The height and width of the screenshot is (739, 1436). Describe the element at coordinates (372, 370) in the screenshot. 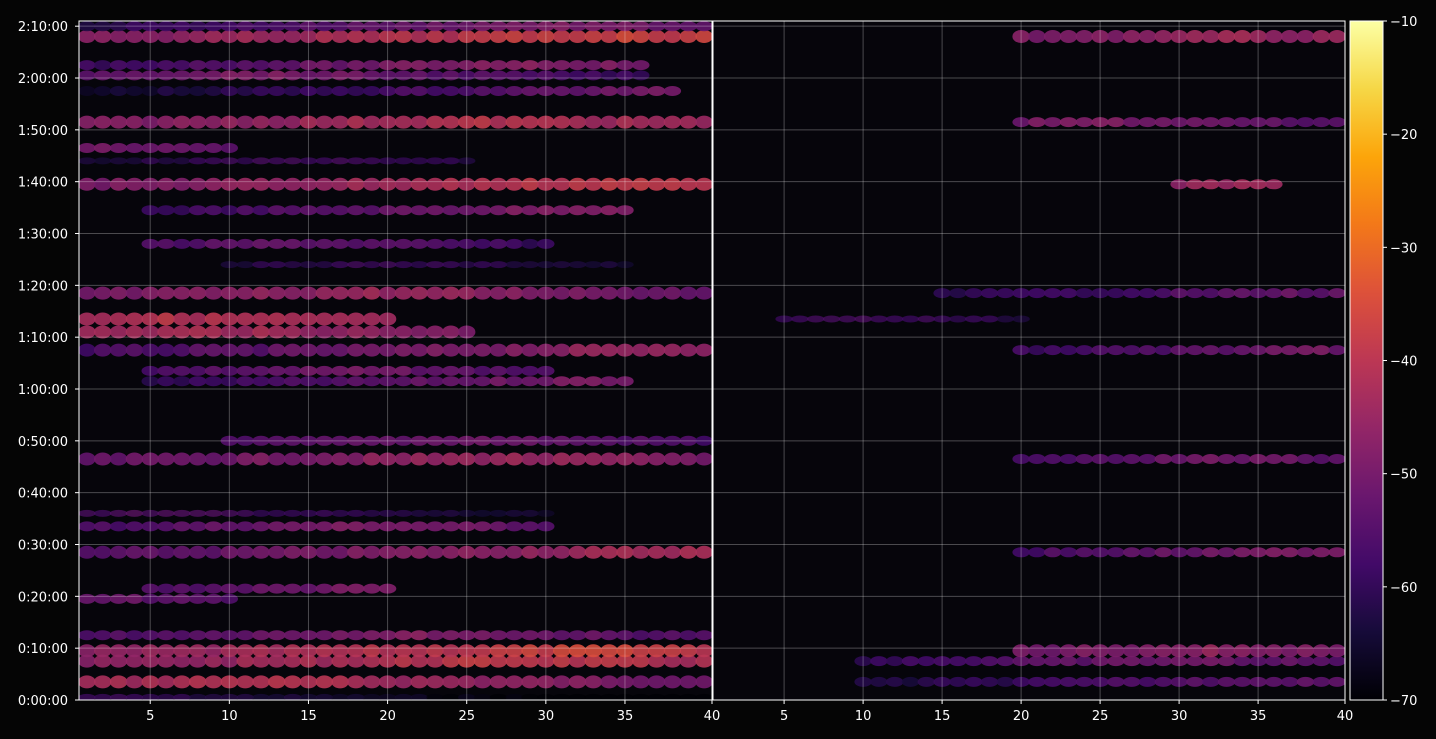

I see `heatmap-cell-left-r13-x19` at that location.